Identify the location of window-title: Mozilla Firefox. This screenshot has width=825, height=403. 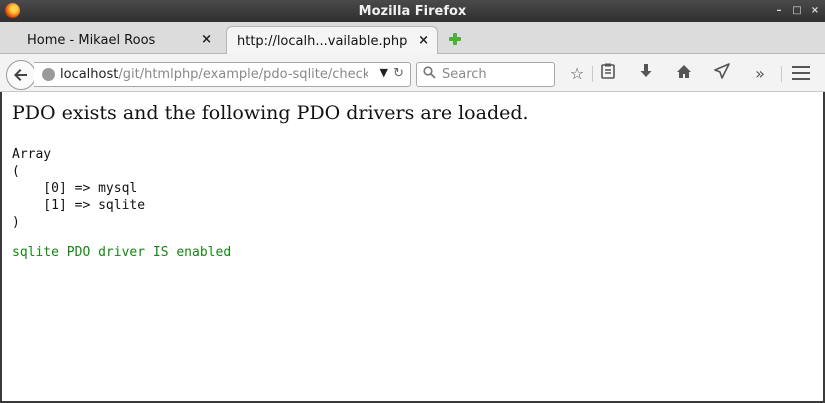
(412, 11).